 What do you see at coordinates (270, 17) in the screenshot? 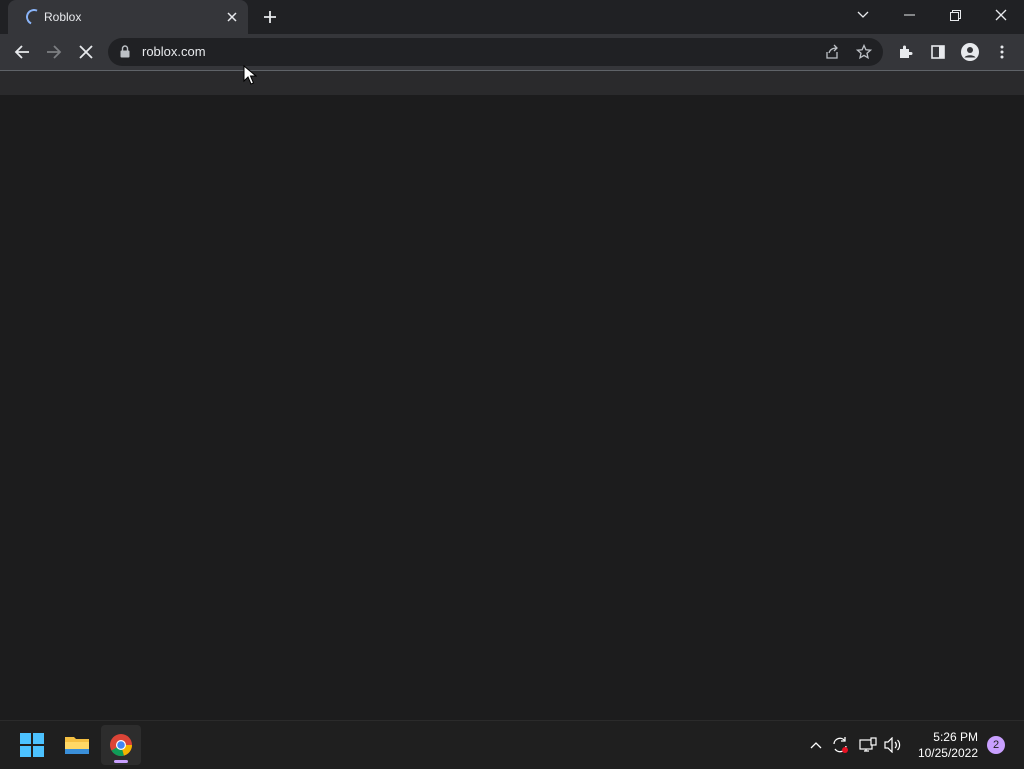
I see `new-tab-button` at bounding box center [270, 17].